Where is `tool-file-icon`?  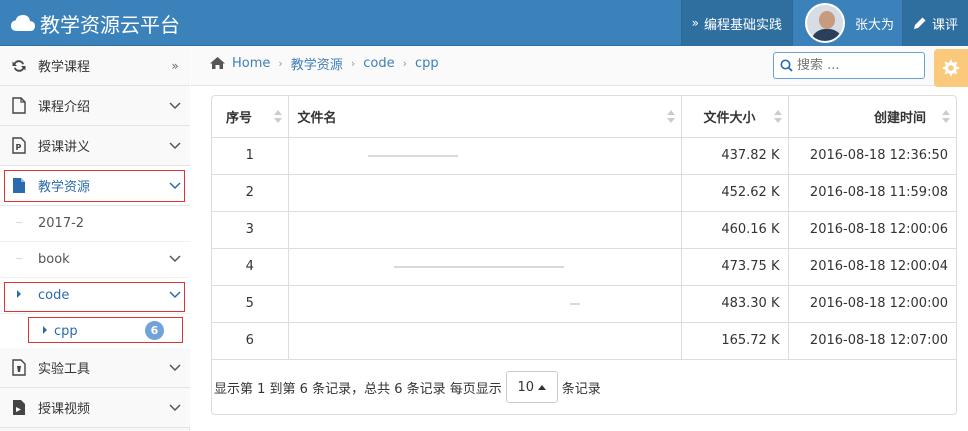 tool-file-icon is located at coordinates (19, 367).